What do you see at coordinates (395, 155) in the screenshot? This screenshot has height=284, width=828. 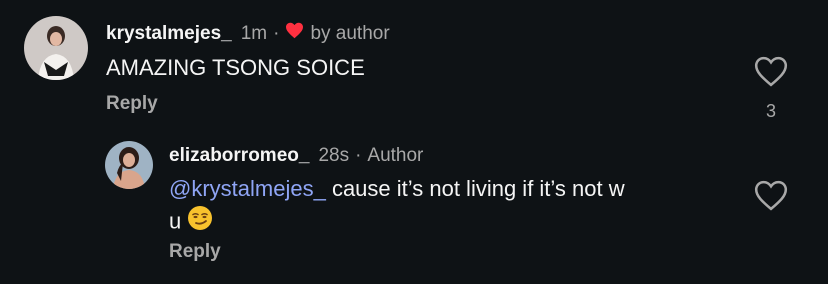 I see `author-badge: Author` at bounding box center [395, 155].